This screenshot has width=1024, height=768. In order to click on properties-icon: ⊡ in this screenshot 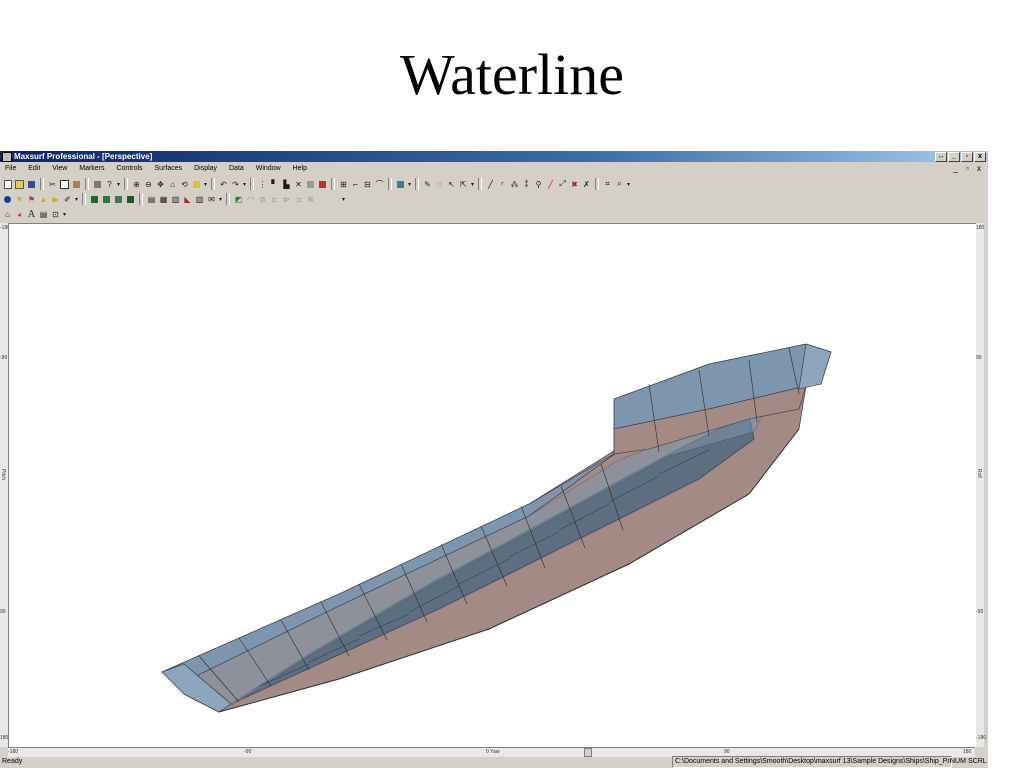, I will do `click(55, 214)`.